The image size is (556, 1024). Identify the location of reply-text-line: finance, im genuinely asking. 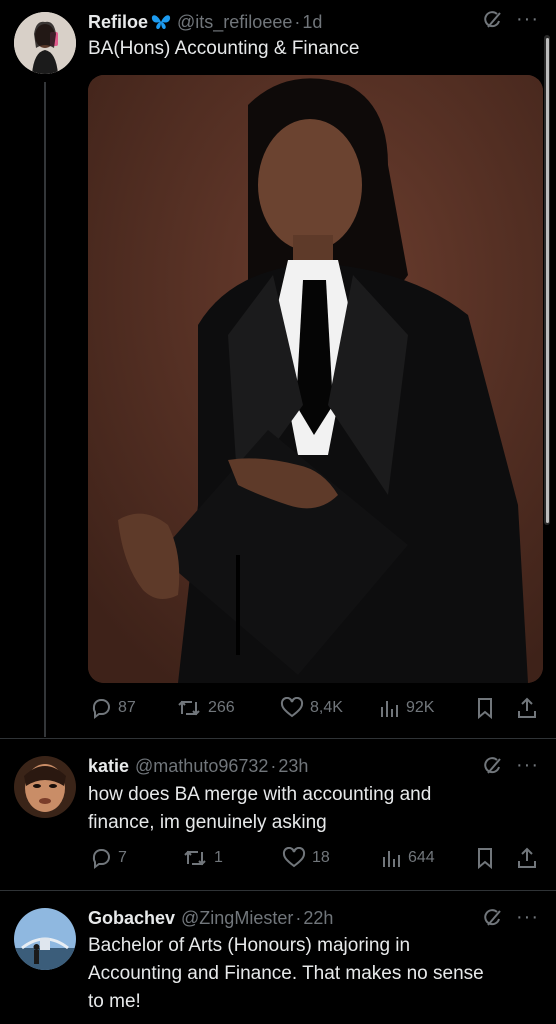
(207, 822).